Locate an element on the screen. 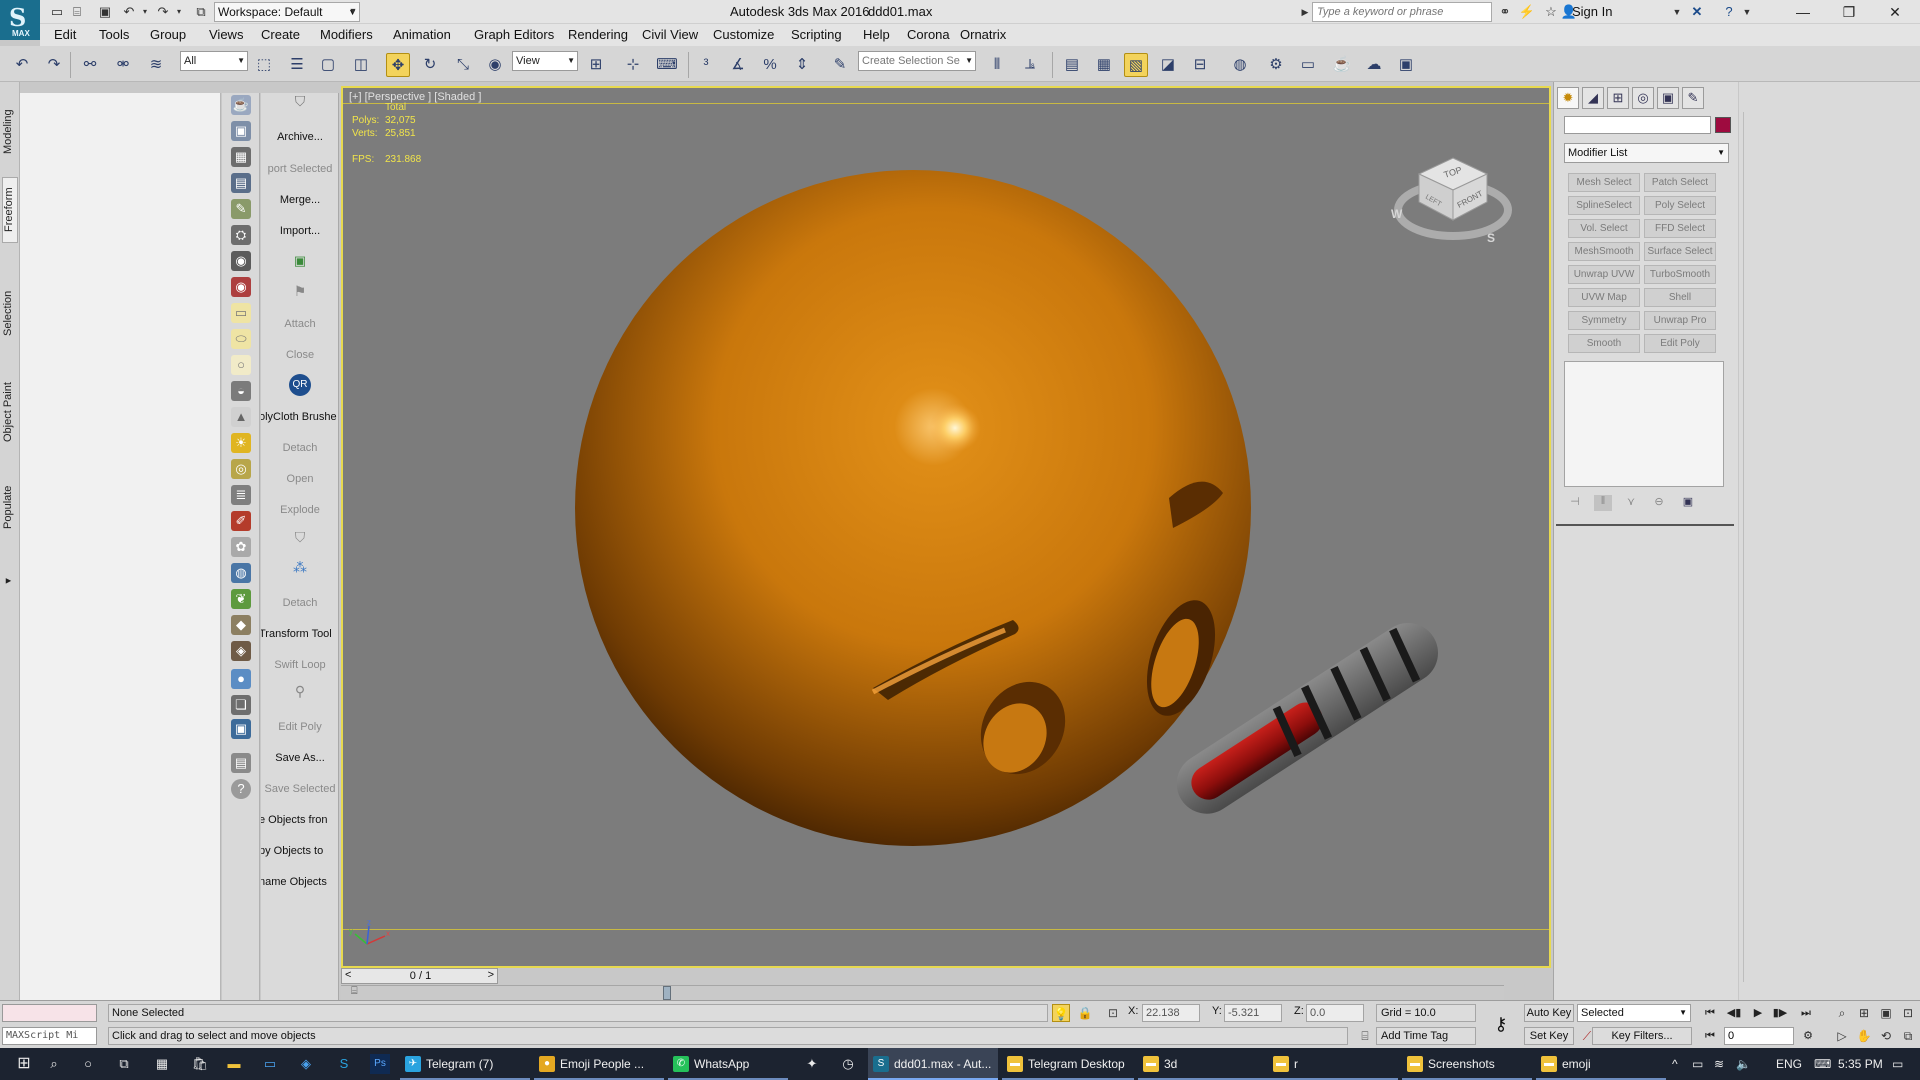 This screenshot has width=1920, height=1080. render-in-cloud-icon: ▣ is located at coordinates (1406, 65).